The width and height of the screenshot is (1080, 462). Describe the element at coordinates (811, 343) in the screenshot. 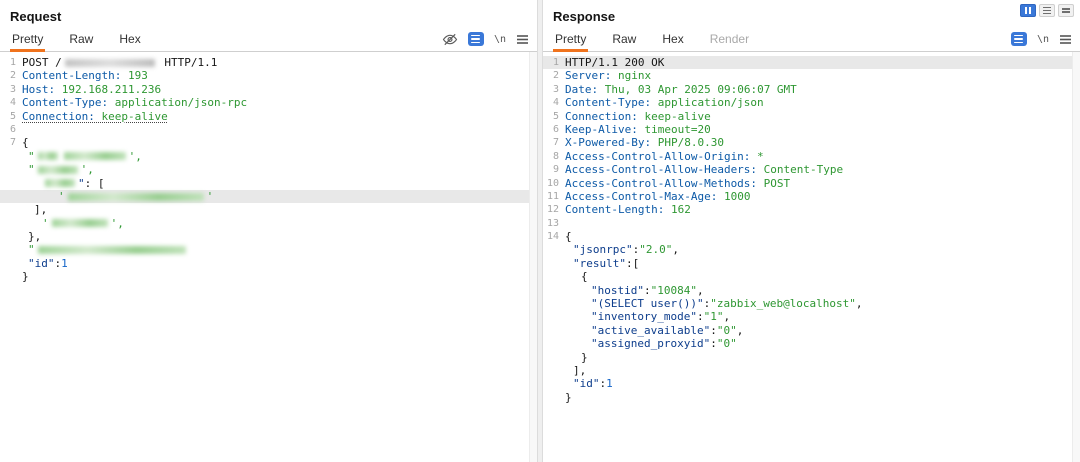

I see `code-line: "assigned_proxyid": "0"` at that location.